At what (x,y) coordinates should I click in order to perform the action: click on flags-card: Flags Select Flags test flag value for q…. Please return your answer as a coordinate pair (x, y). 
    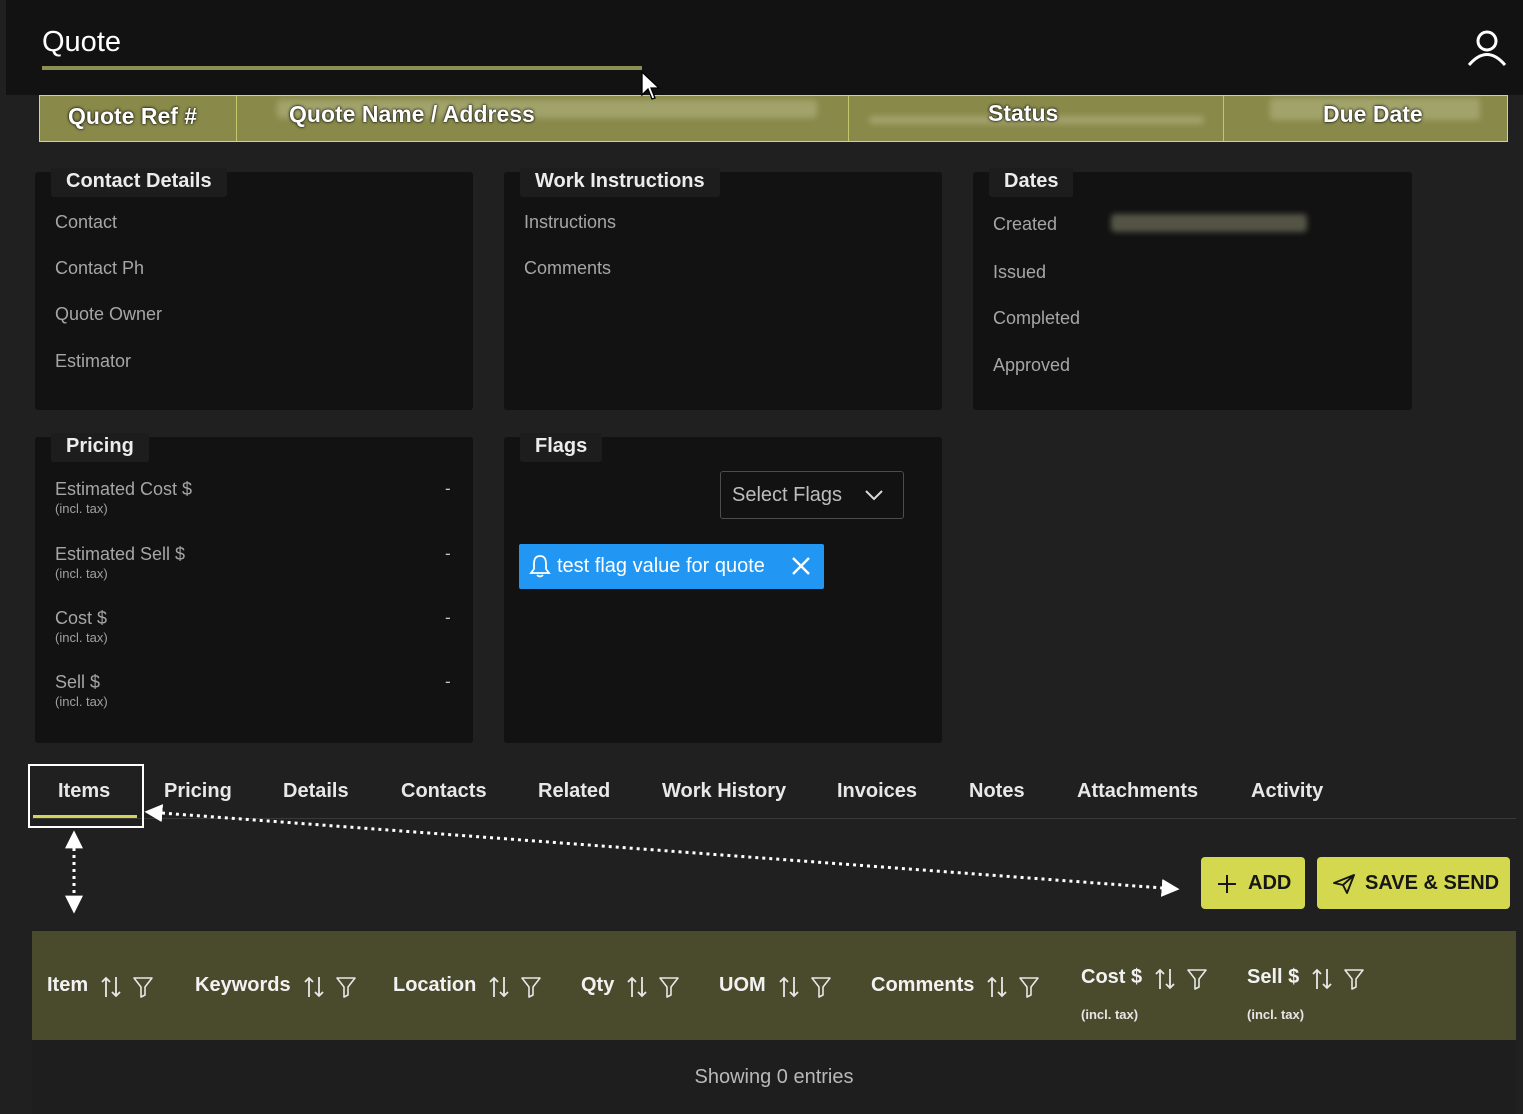
    Looking at the image, I should click on (723, 588).